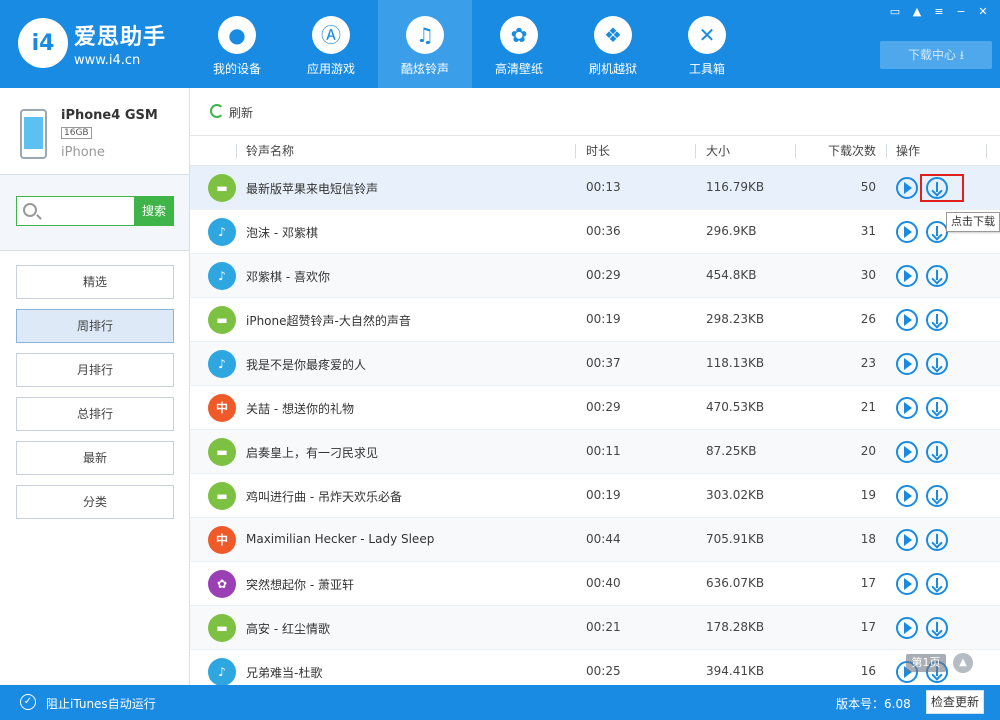 The width and height of the screenshot is (1000, 720). What do you see at coordinates (598, 151) in the screenshot?
I see `column-header-duration: 时长` at bounding box center [598, 151].